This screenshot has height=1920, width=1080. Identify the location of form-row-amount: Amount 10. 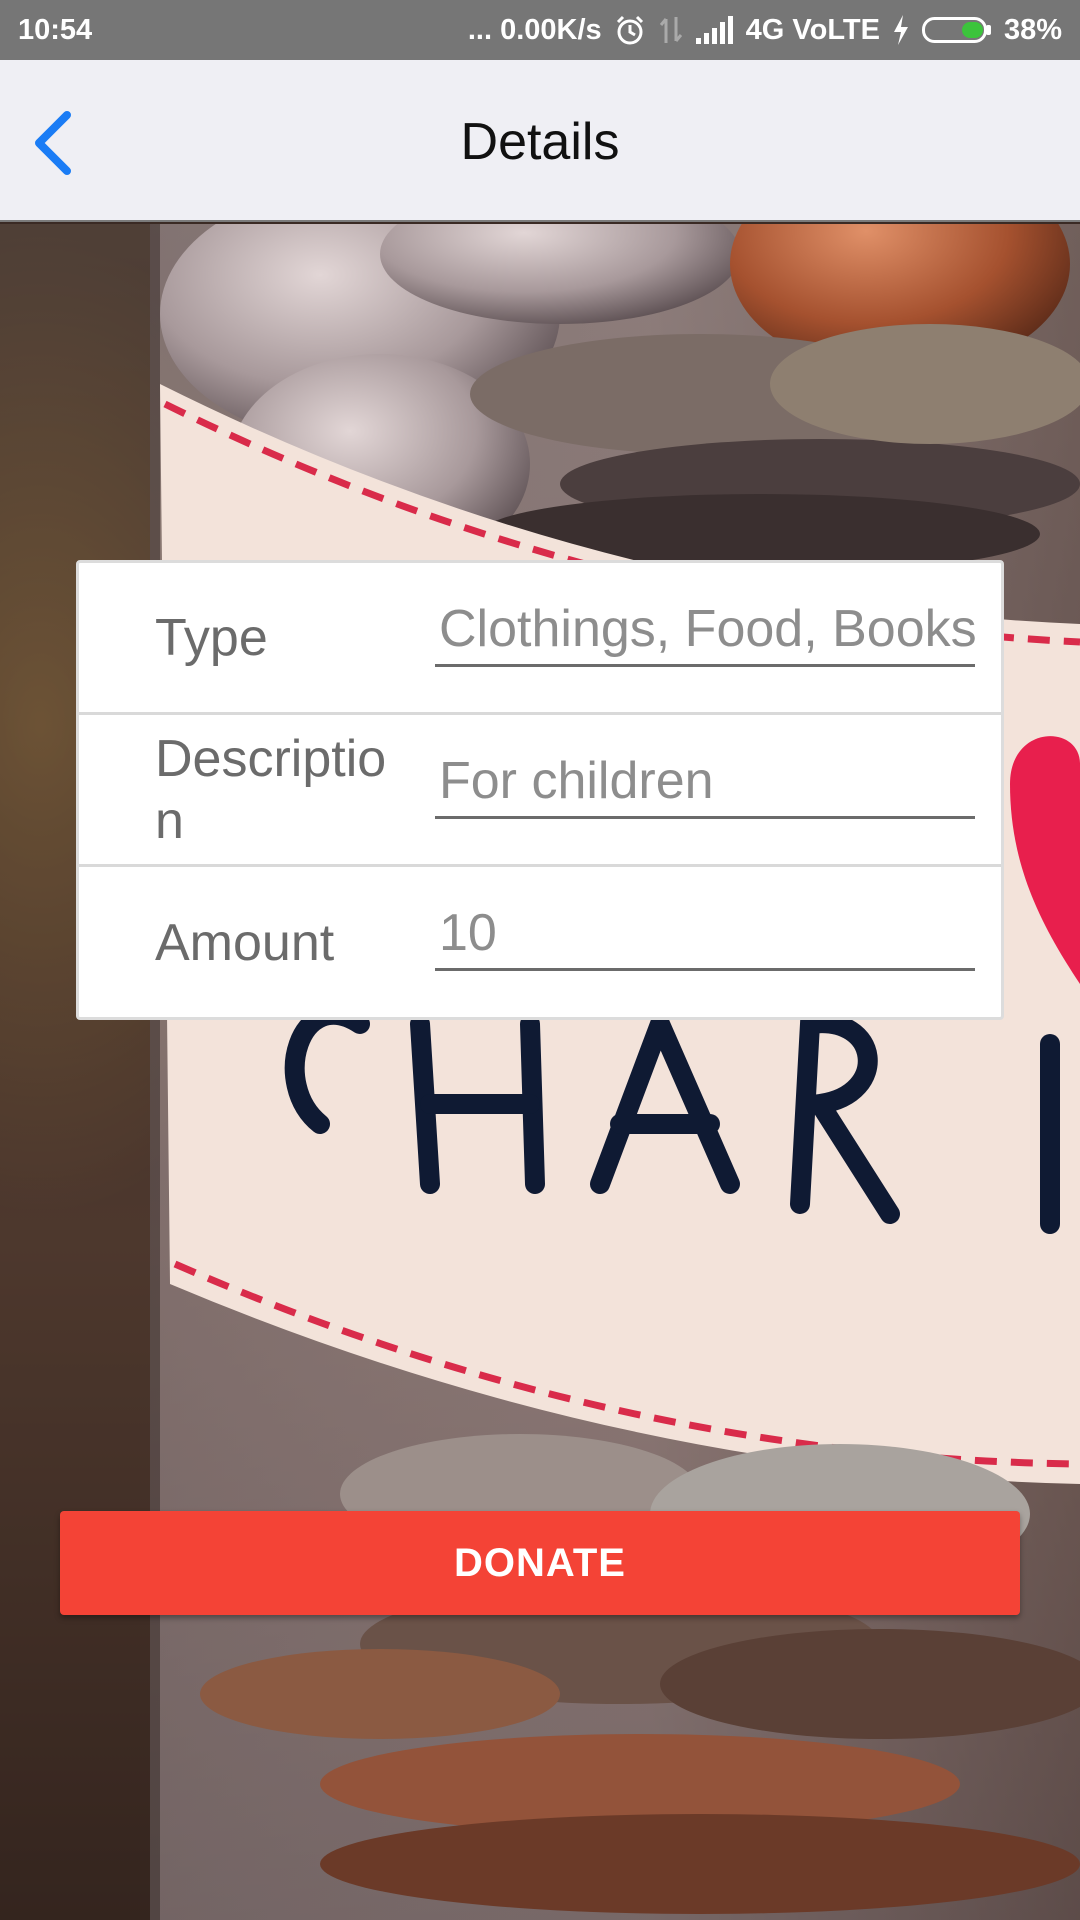
(540, 943).